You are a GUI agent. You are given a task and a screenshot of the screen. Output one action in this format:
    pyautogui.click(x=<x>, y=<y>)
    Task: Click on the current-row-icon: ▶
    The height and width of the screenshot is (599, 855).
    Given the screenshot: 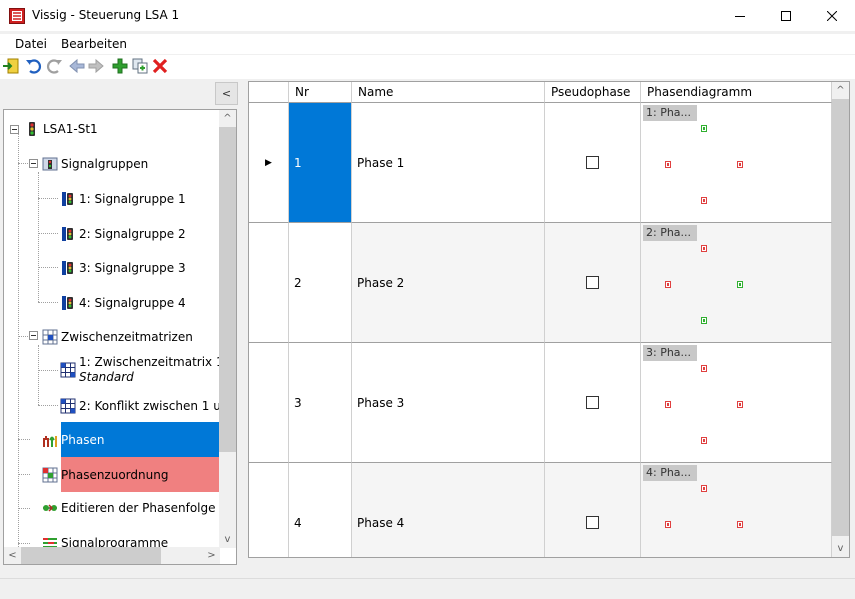 What is the action you would take?
    pyautogui.click(x=268, y=162)
    